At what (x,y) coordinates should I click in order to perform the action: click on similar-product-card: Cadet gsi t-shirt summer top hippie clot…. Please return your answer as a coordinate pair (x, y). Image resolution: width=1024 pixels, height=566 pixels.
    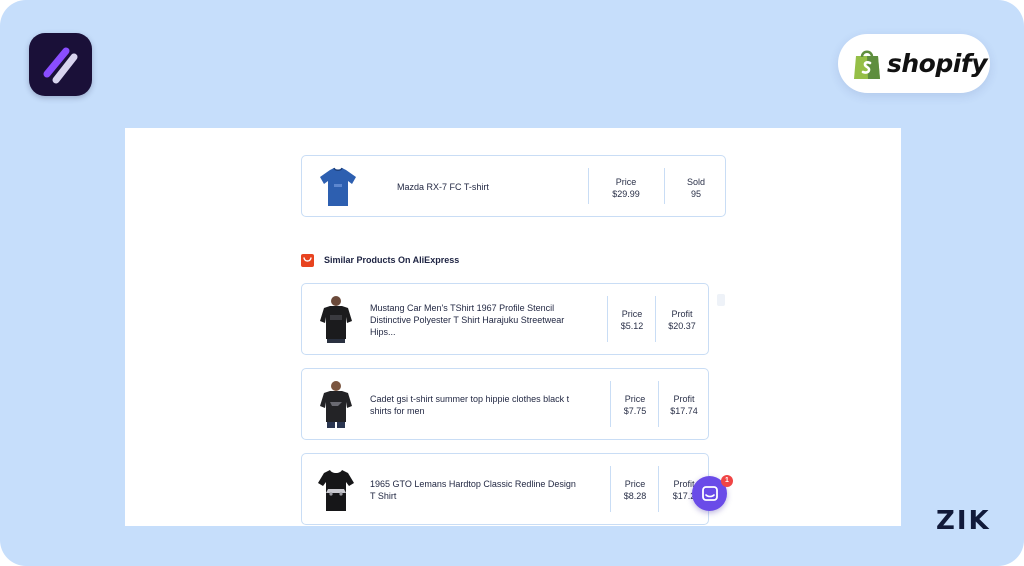
    Looking at the image, I should click on (505, 404).